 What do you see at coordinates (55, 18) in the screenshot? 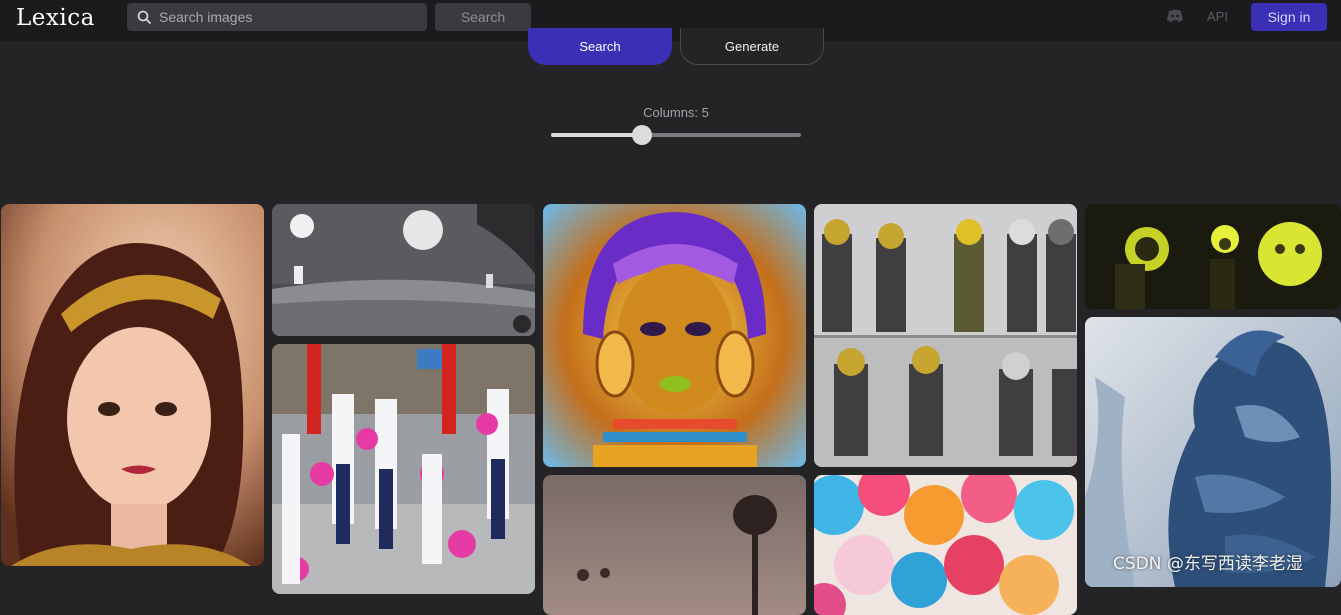
I see `lexica-logo: Lexica` at bounding box center [55, 18].